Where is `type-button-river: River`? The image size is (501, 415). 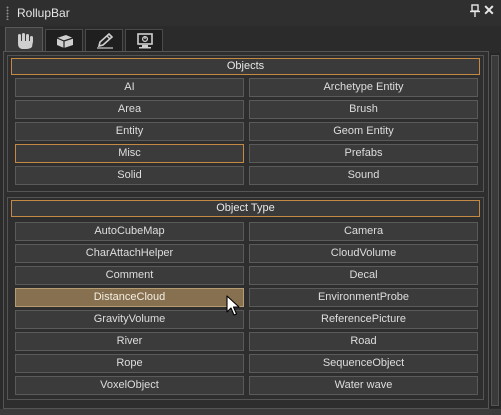 type-button-river: River is located at coordinates (129, 341).